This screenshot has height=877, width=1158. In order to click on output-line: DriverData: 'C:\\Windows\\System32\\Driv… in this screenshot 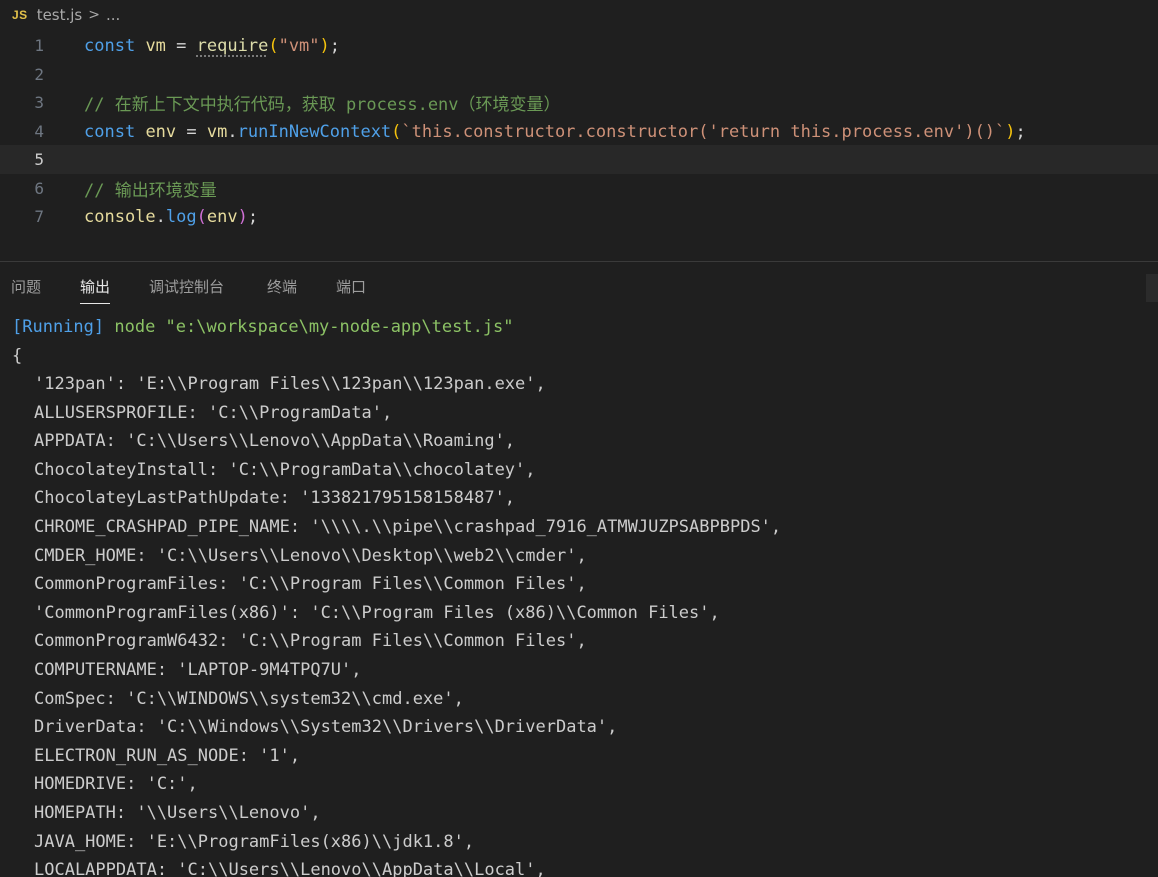, I will do `click(326, 727)`.